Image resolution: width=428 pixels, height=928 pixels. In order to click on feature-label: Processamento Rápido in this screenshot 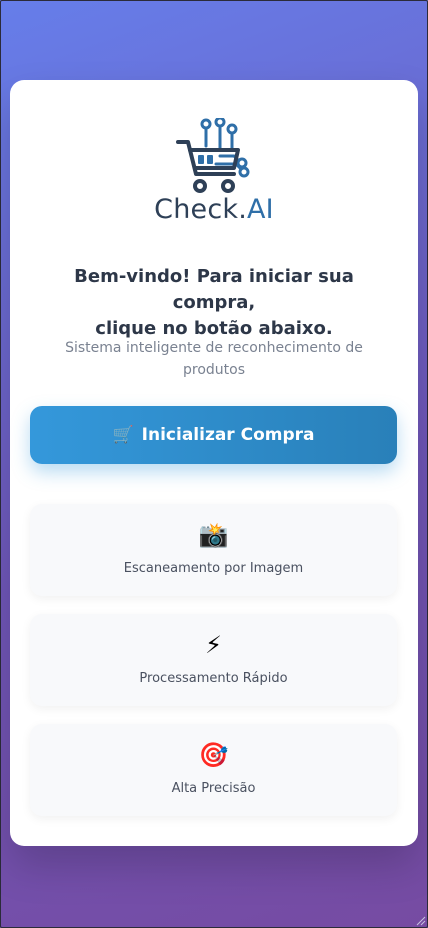, I will do `click(213, 678)`.